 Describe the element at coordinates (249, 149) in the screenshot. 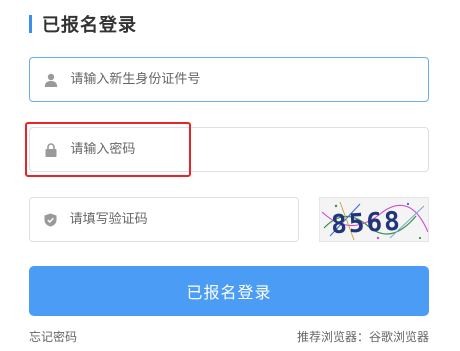

I see `password-input` at that location.